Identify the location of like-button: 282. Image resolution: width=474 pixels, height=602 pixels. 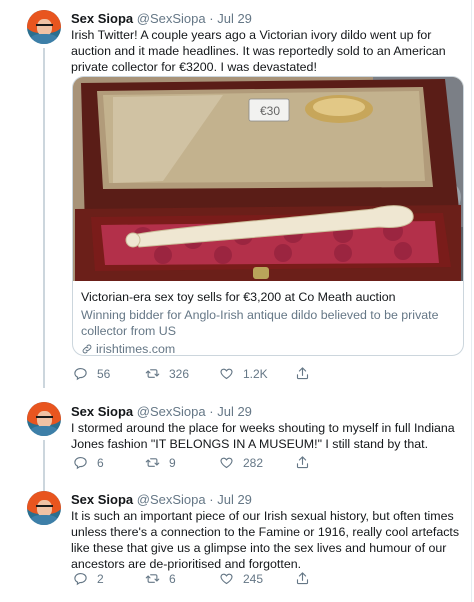
(241, 462).